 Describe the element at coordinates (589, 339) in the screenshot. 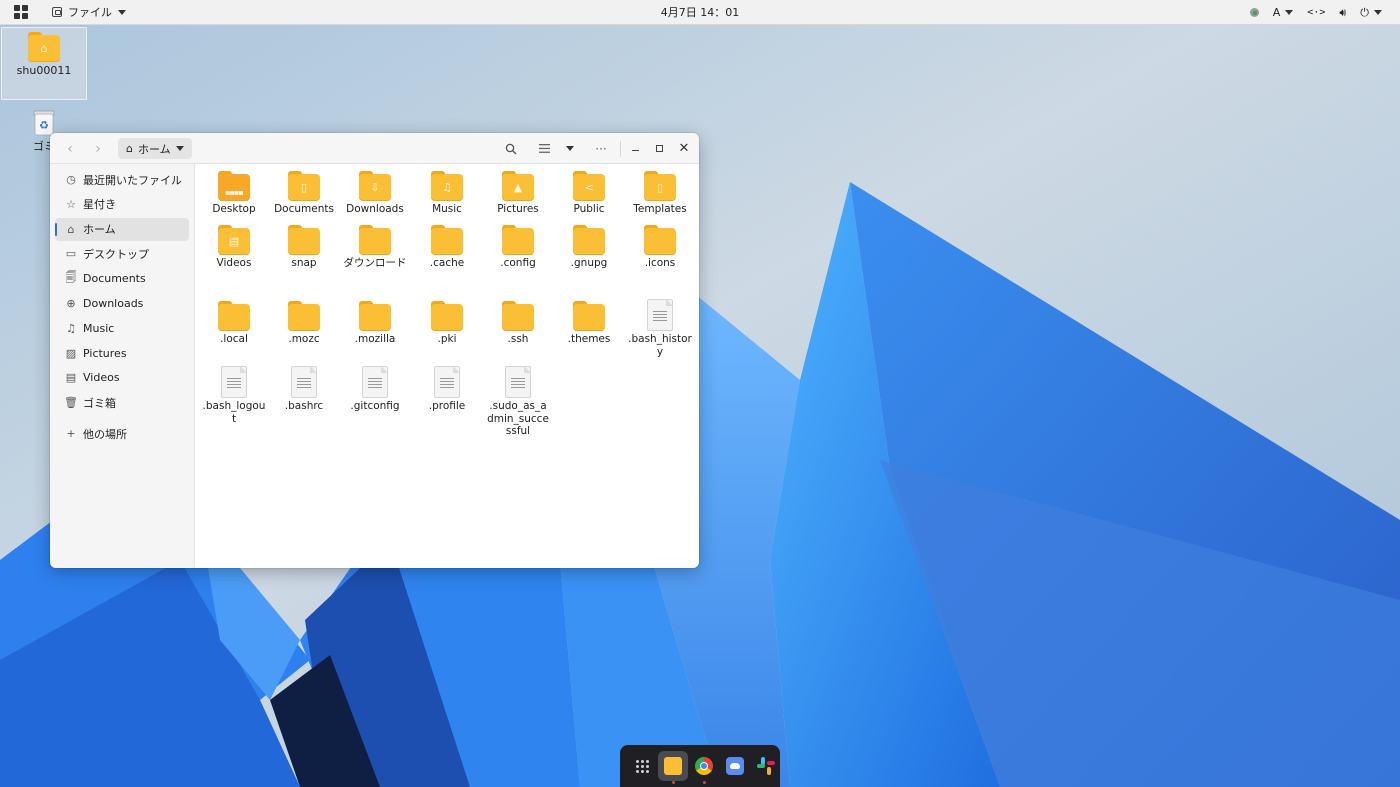

I see `file-item-label: .themes` at that location.